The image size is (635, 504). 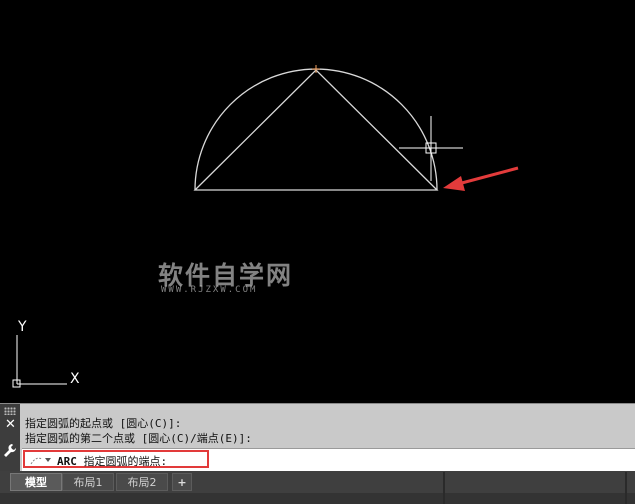 What do you see at coordinates (88, 482) in the screenshot?
I see `tab-layout1: 布局1` at bounding box center [88, 482].